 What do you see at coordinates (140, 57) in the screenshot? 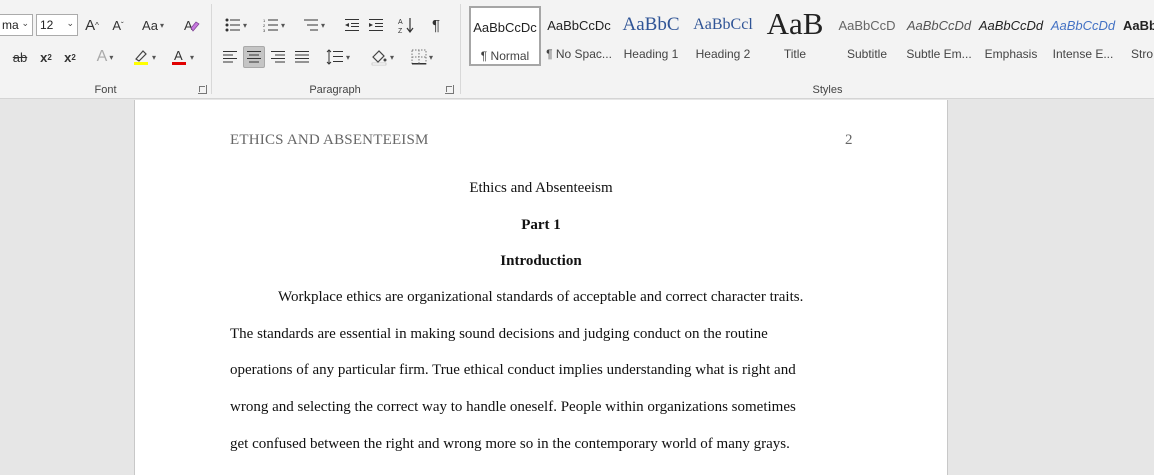
I see `highlighter-icon` at bounding box center [140, 57].